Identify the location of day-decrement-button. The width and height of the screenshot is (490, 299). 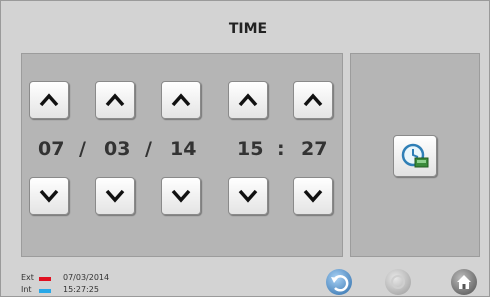
(49, 196).